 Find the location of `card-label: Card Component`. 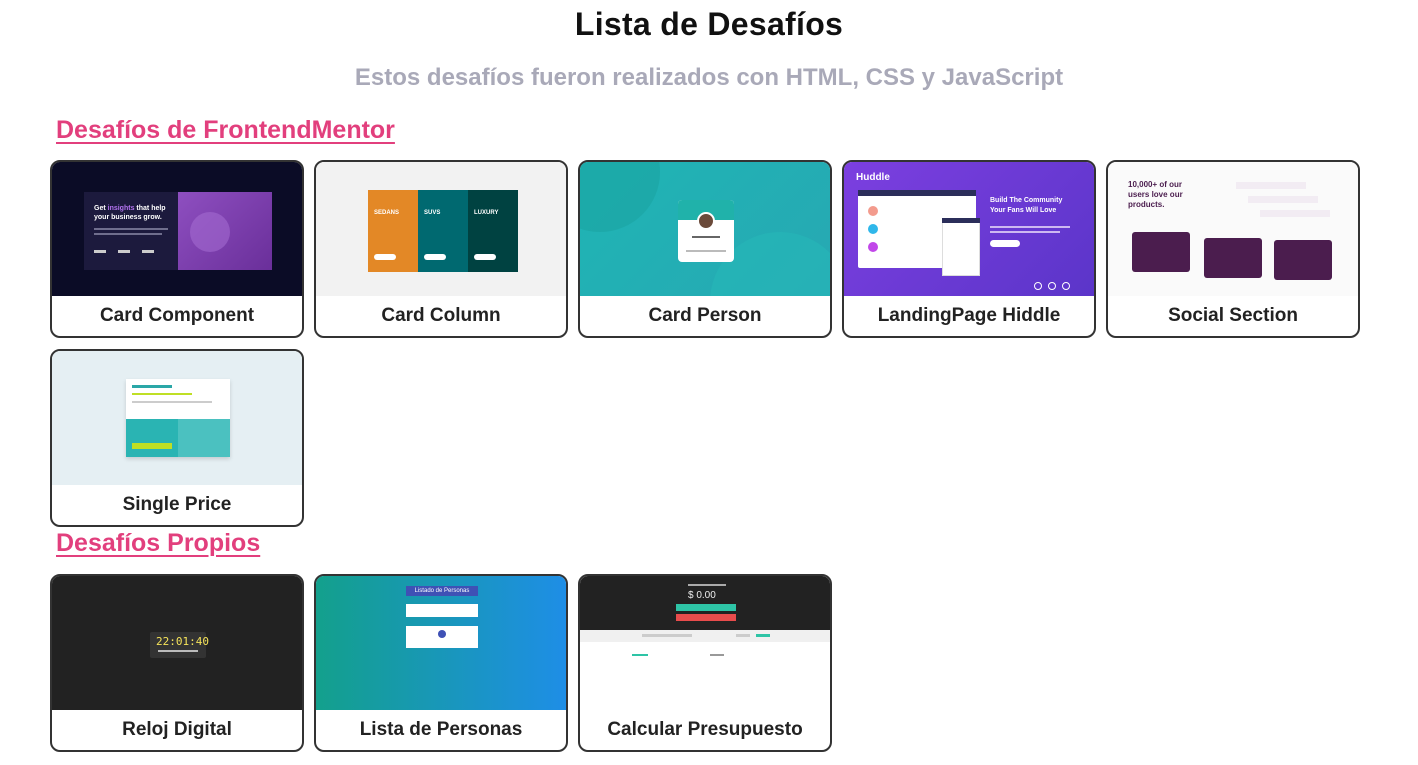

card-label: Card Component is located at coordinates (177, 315).